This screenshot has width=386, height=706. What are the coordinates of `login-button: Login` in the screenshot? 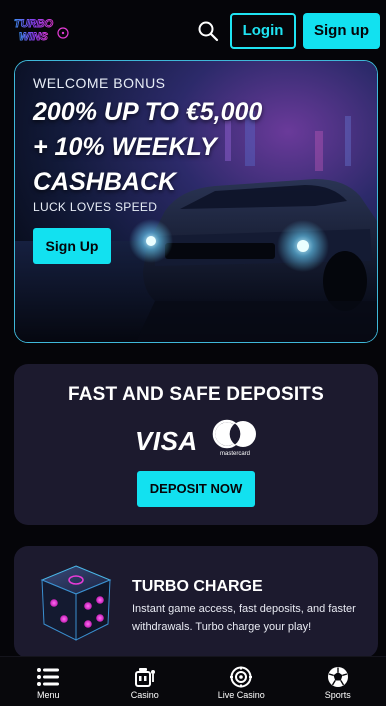 It's located at (263, 31).